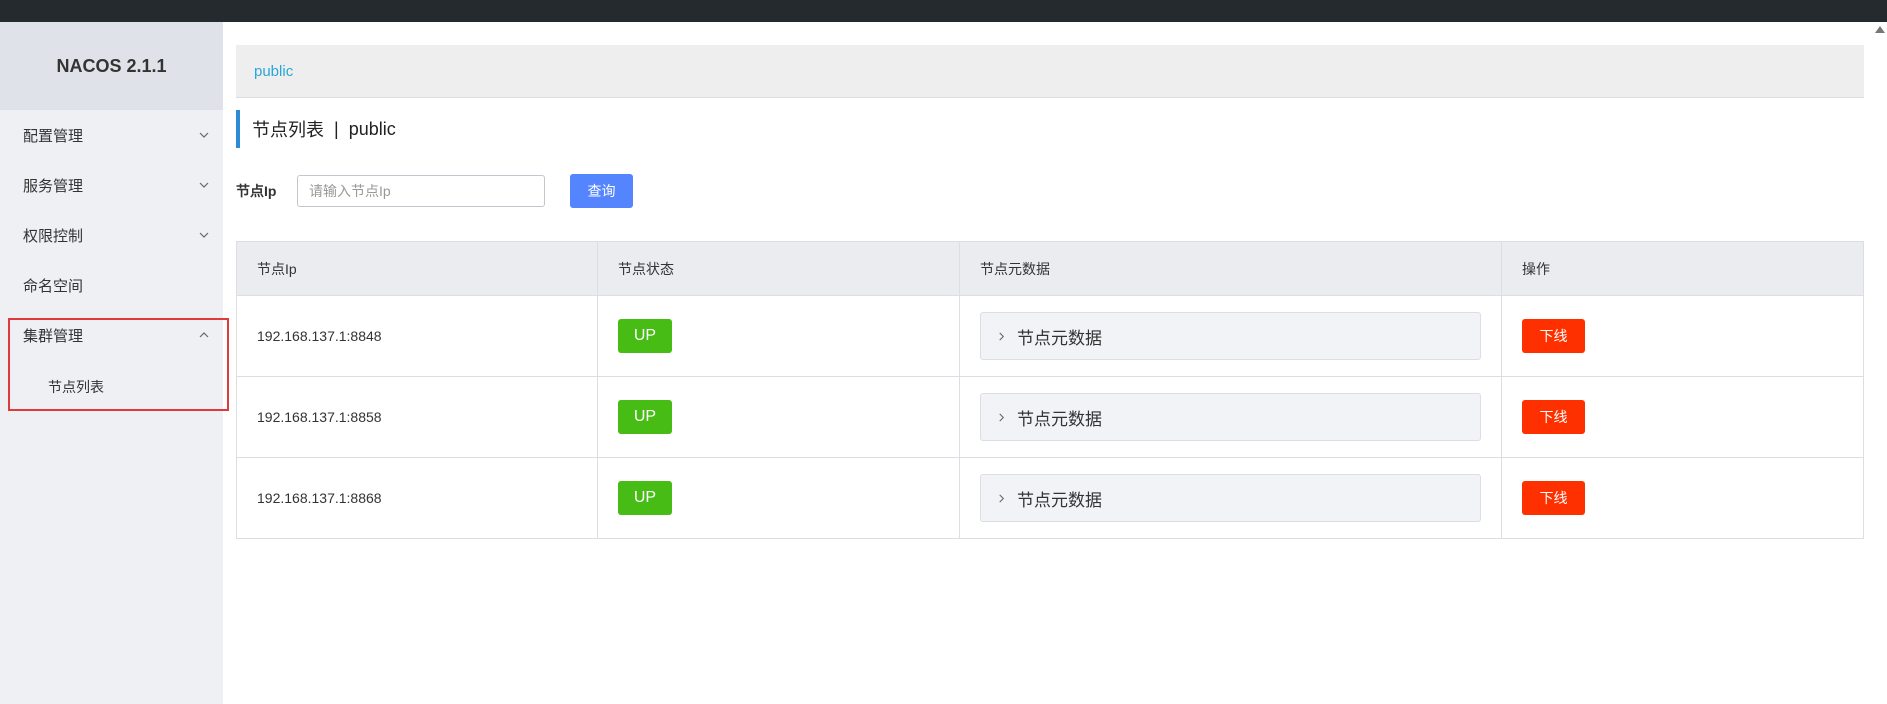 This screenshot has height=704, width=1887. What do you see at coordinates (417, 268) in the screenshot?
I see `column-header-node-ip: 节点Ip` at bounding box center [417, 268].